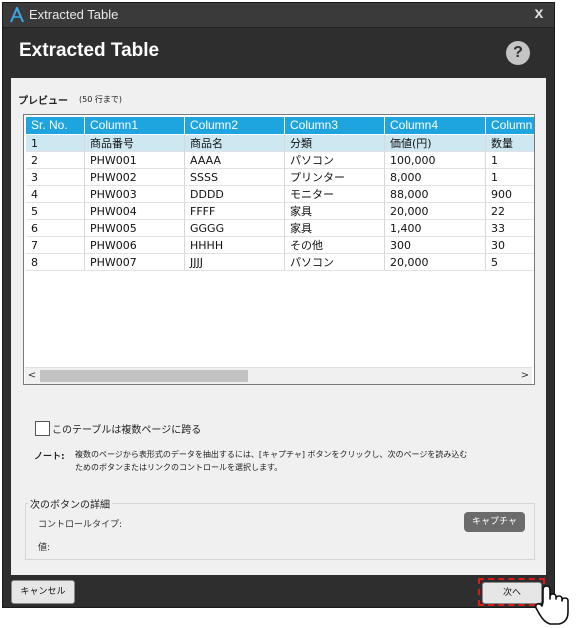 The image size is (578, 628). I want to click on table-cell: 1,400, so click(435, 228).